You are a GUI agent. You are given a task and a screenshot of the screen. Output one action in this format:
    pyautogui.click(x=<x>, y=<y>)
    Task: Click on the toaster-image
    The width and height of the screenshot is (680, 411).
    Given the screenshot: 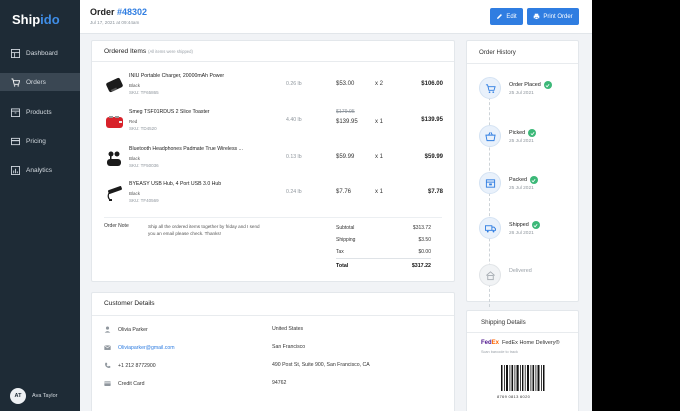 What is the action you would take?
    pyautogui.click(x=114, y=121)
    